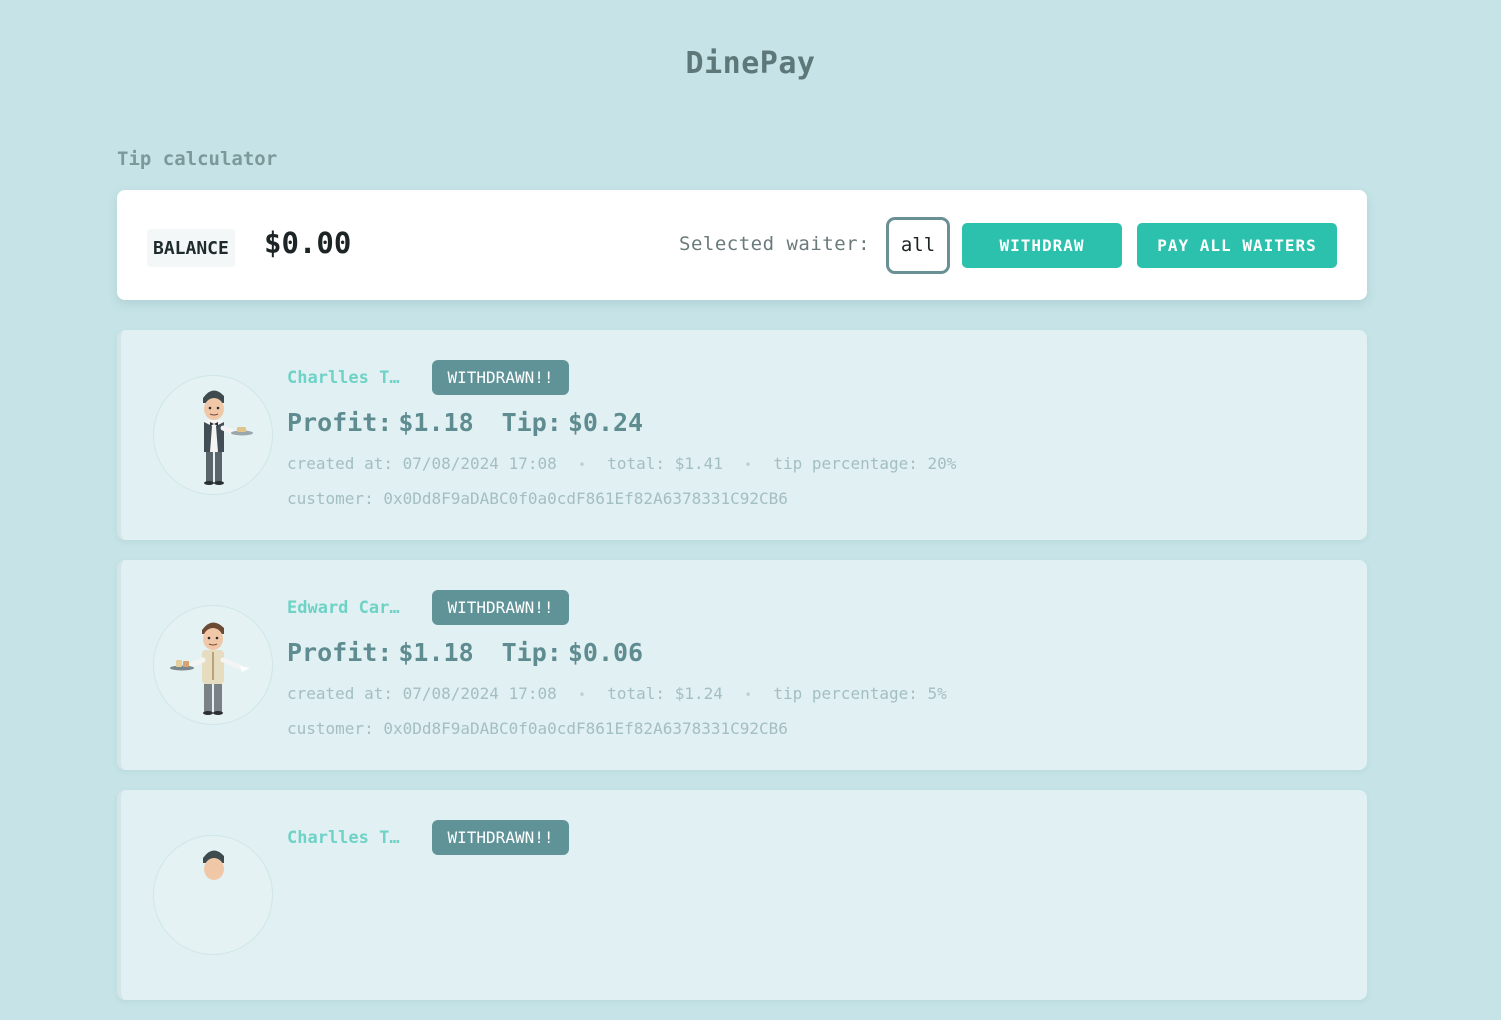 This screenshot has width=1501, height=1020. I want to click on app-title: DinePay, so click(750, 63).